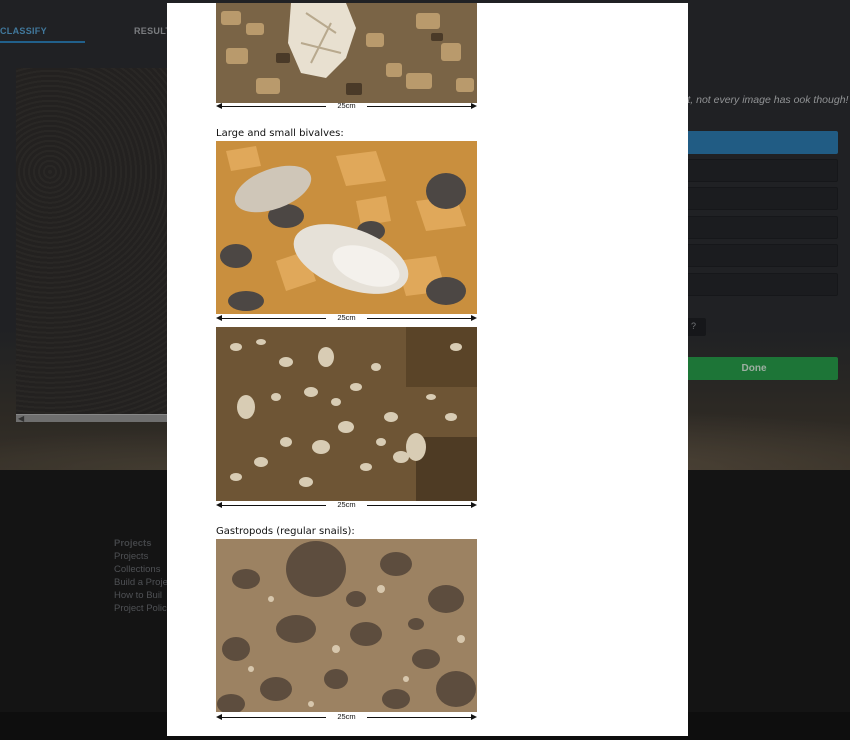 This screenshot has height=740, width=850. I want to click on scale-bar-4: 25cm, so click(346, 717).